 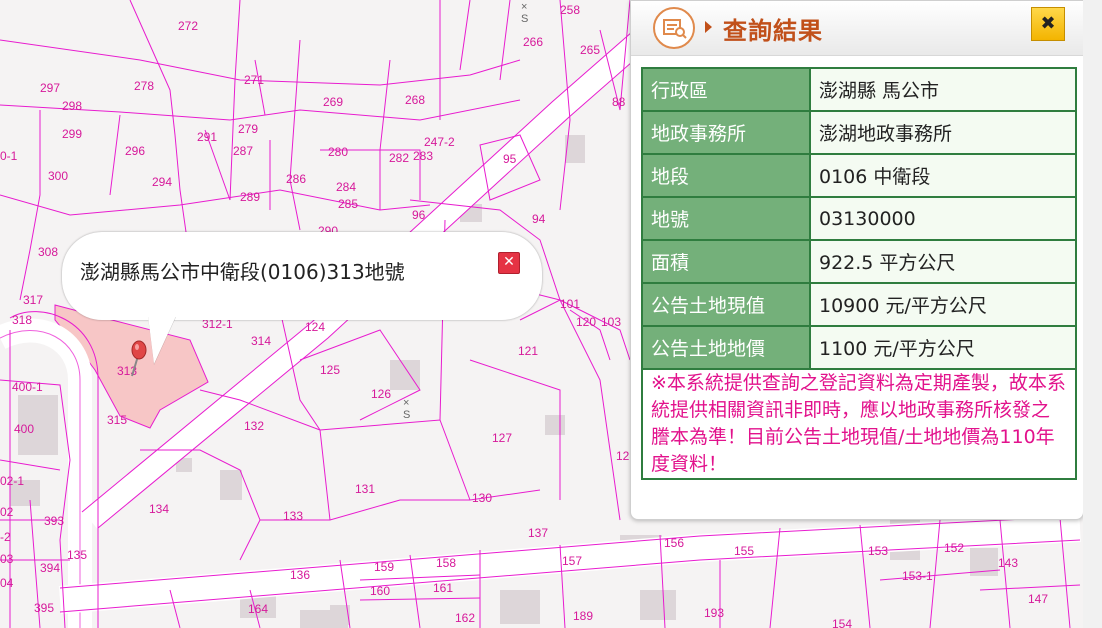 What do you see at coordinates (878, 551) in the screenshot?
I see `parcel-number: 153` at bounding box center [878, 551].